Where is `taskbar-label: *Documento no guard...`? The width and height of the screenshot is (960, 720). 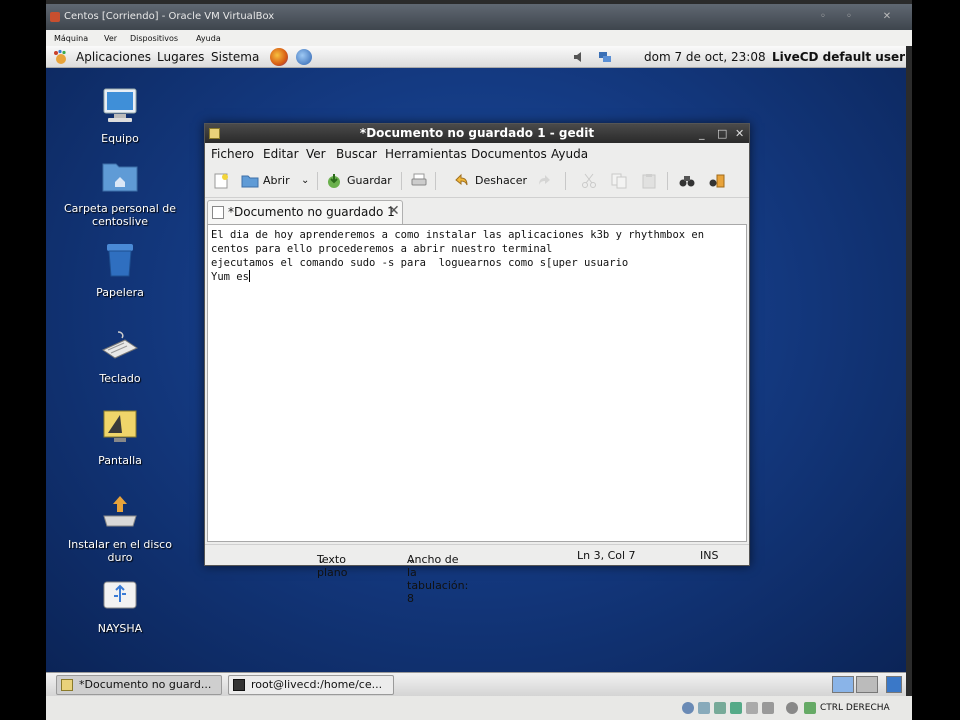
taskbar-label: *Documento no guard... is located at coordinates (145, 684).